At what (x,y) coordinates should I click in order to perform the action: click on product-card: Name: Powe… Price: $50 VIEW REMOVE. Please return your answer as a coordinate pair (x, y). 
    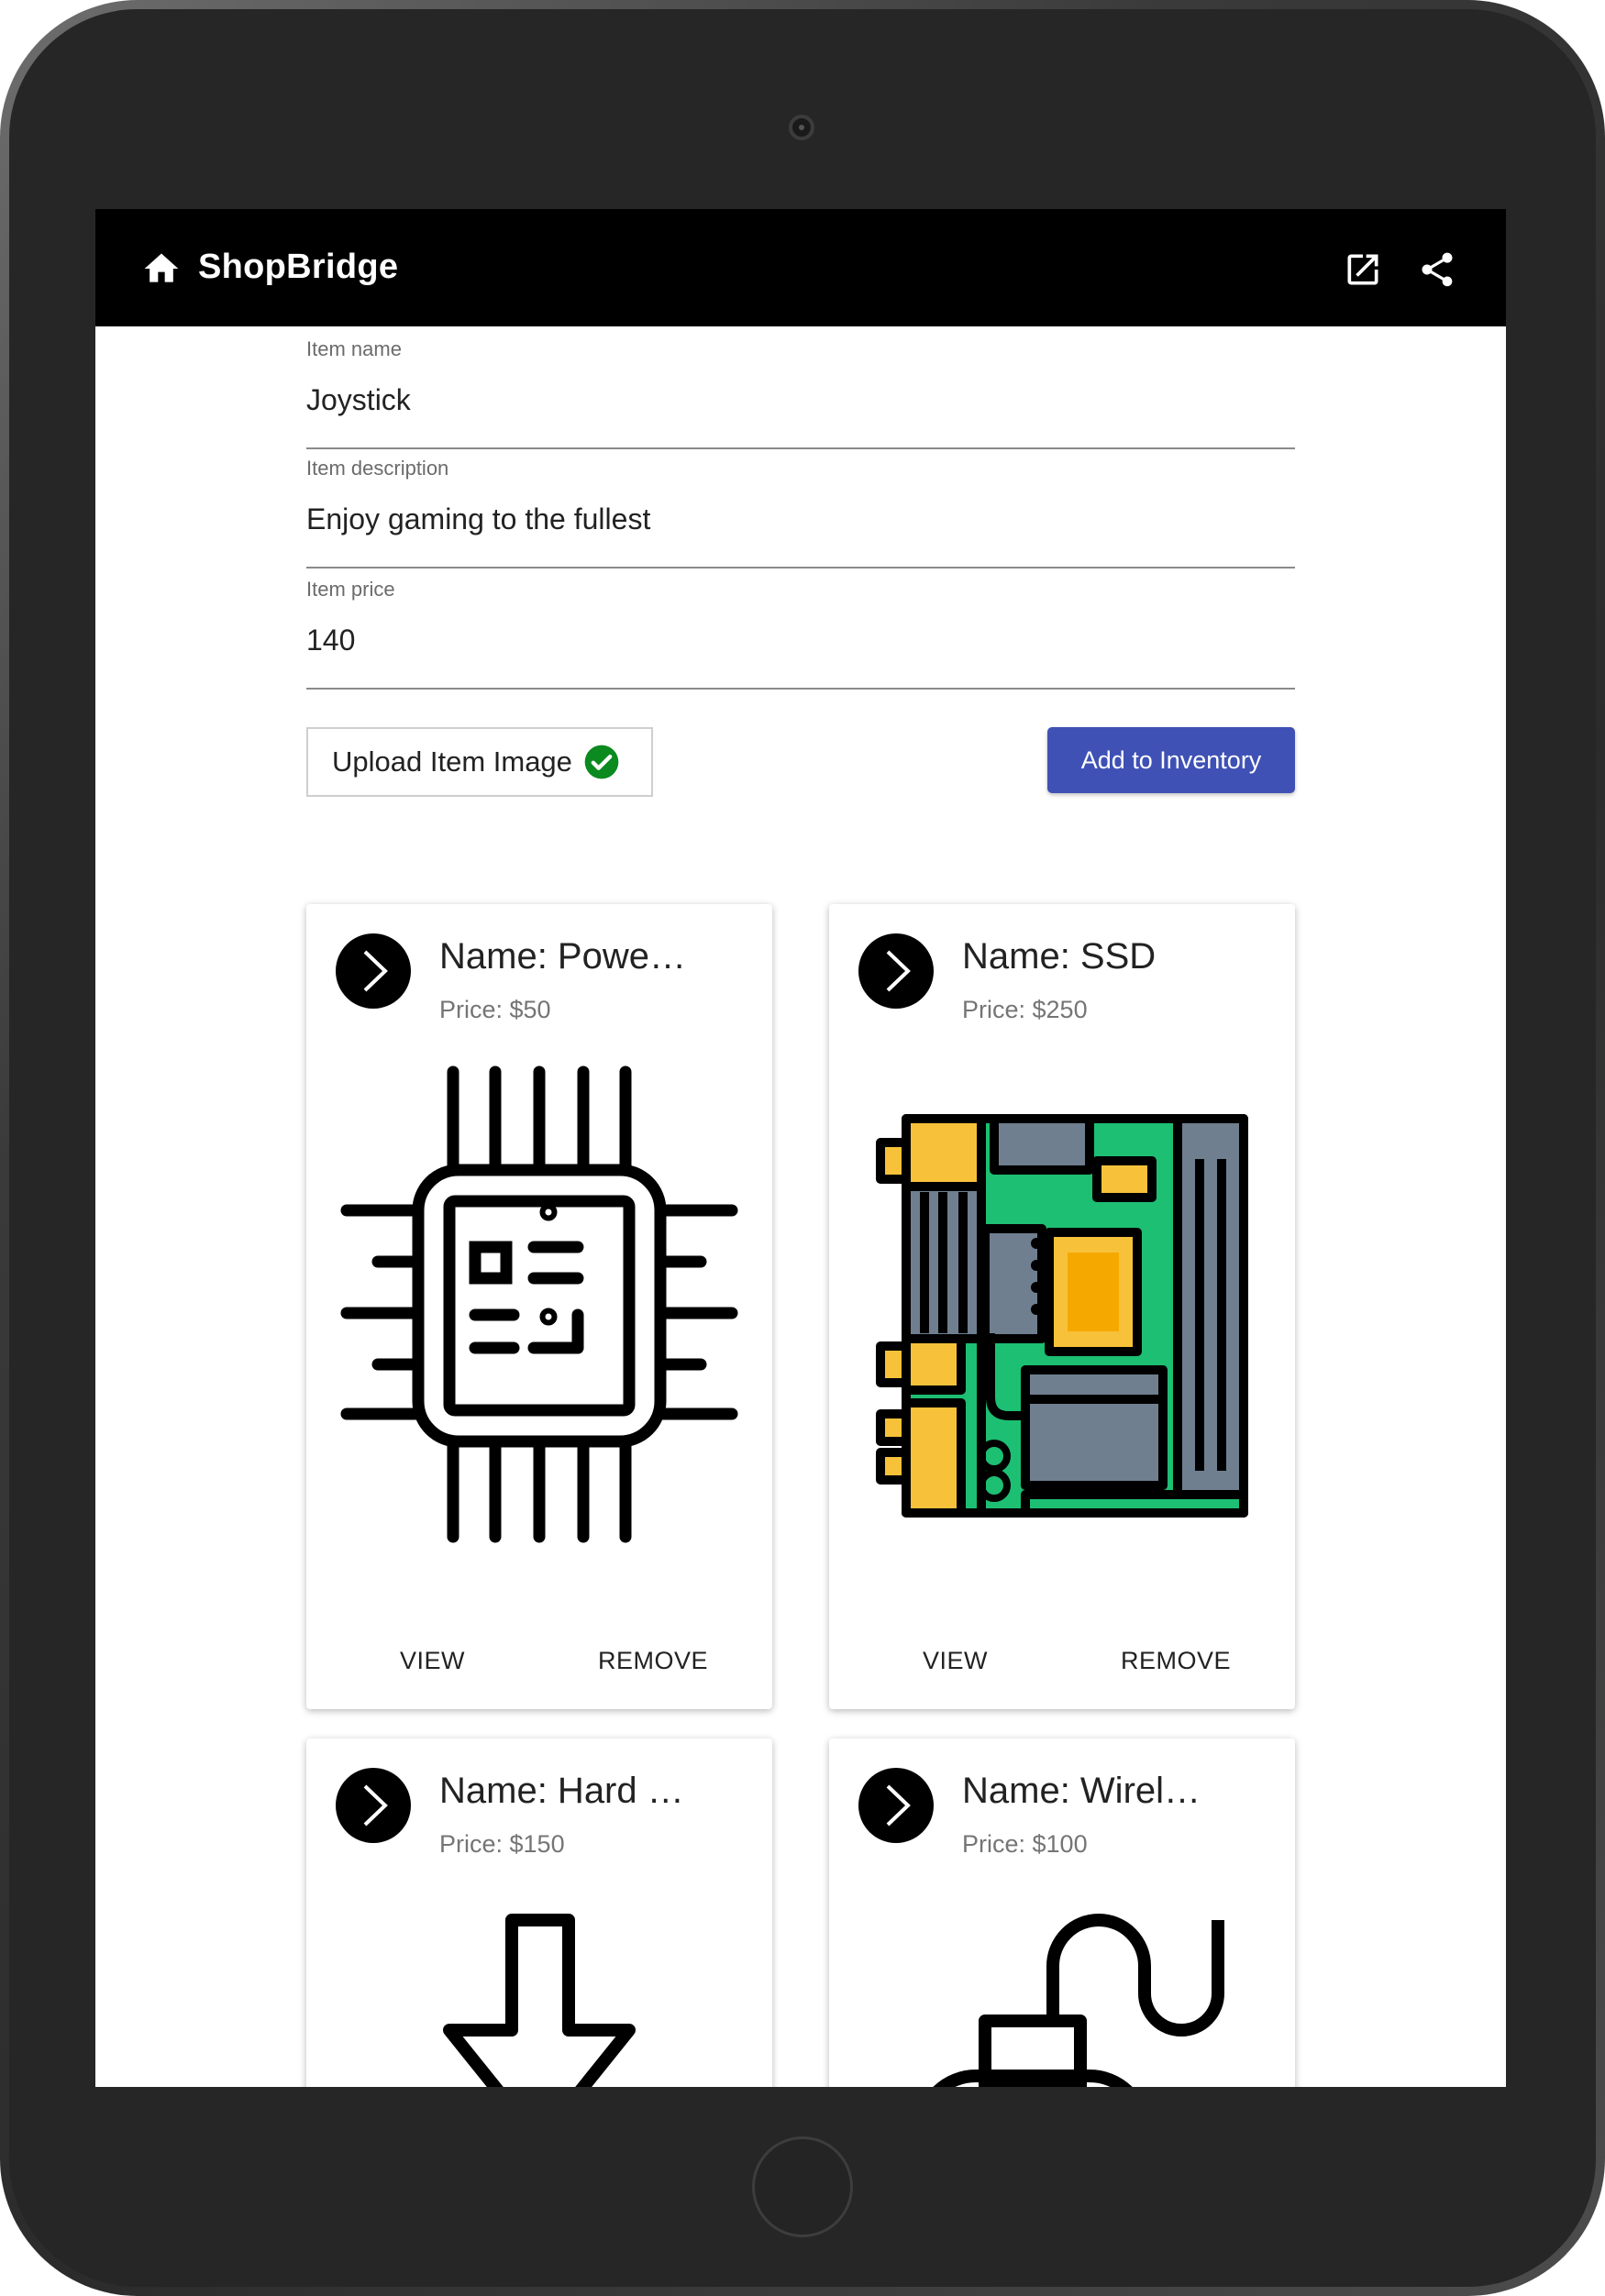
    Looking at the image, I should click on (539, 1306).